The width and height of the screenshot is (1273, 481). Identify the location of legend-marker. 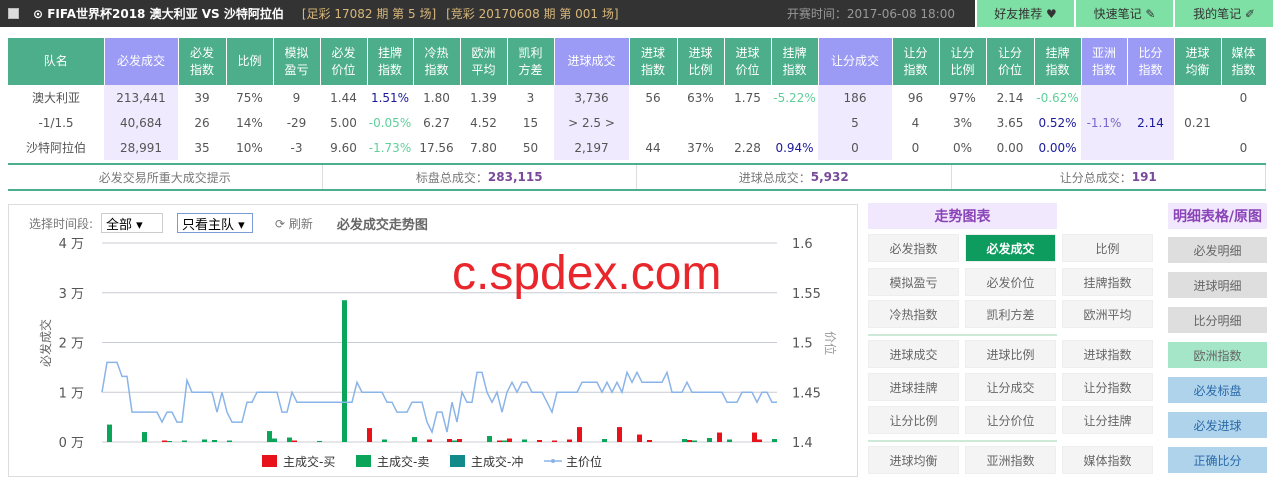
(553, 461).